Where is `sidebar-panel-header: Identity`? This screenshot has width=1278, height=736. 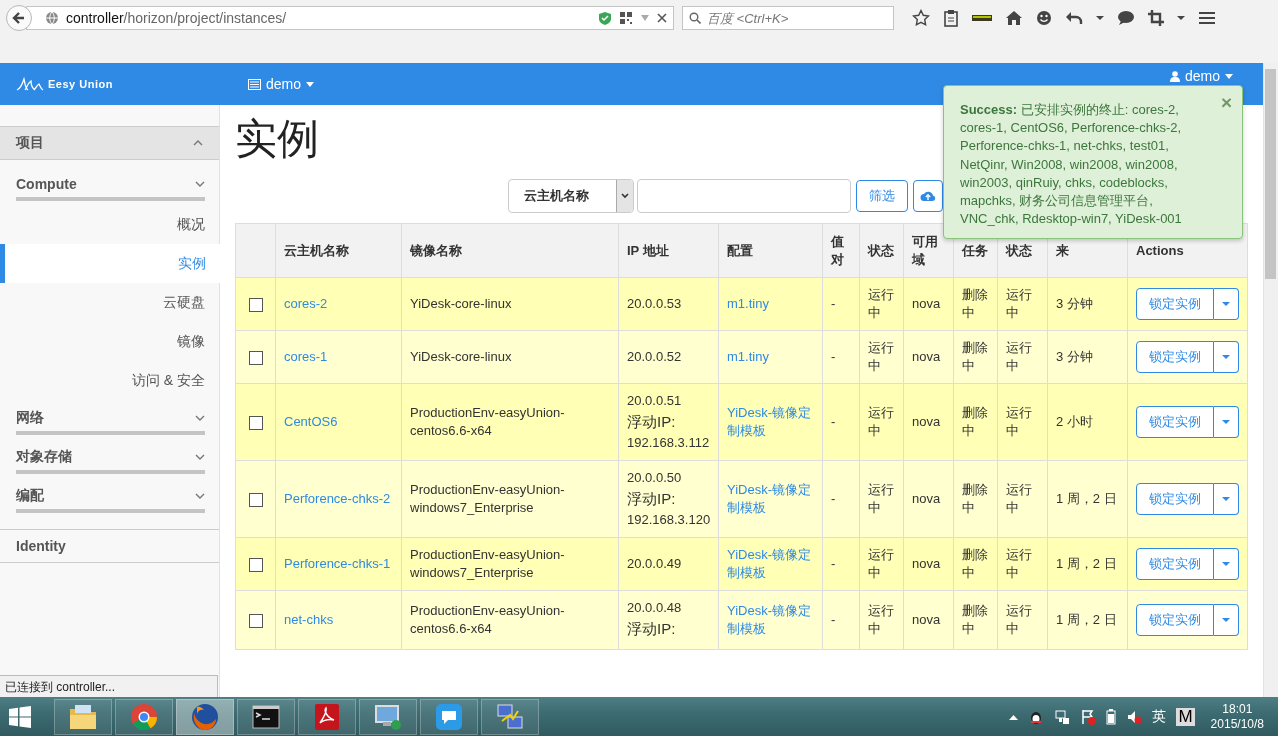 sidebar-panel-header: Identity is located at coordinates (109, 546).